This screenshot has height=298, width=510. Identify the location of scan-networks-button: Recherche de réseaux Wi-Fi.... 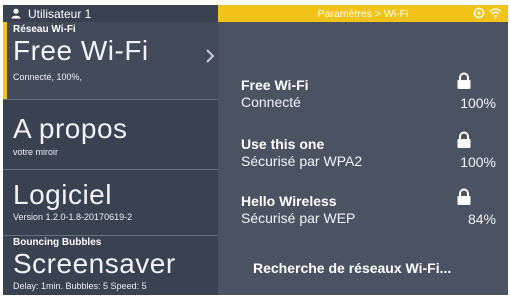
(352, 268).